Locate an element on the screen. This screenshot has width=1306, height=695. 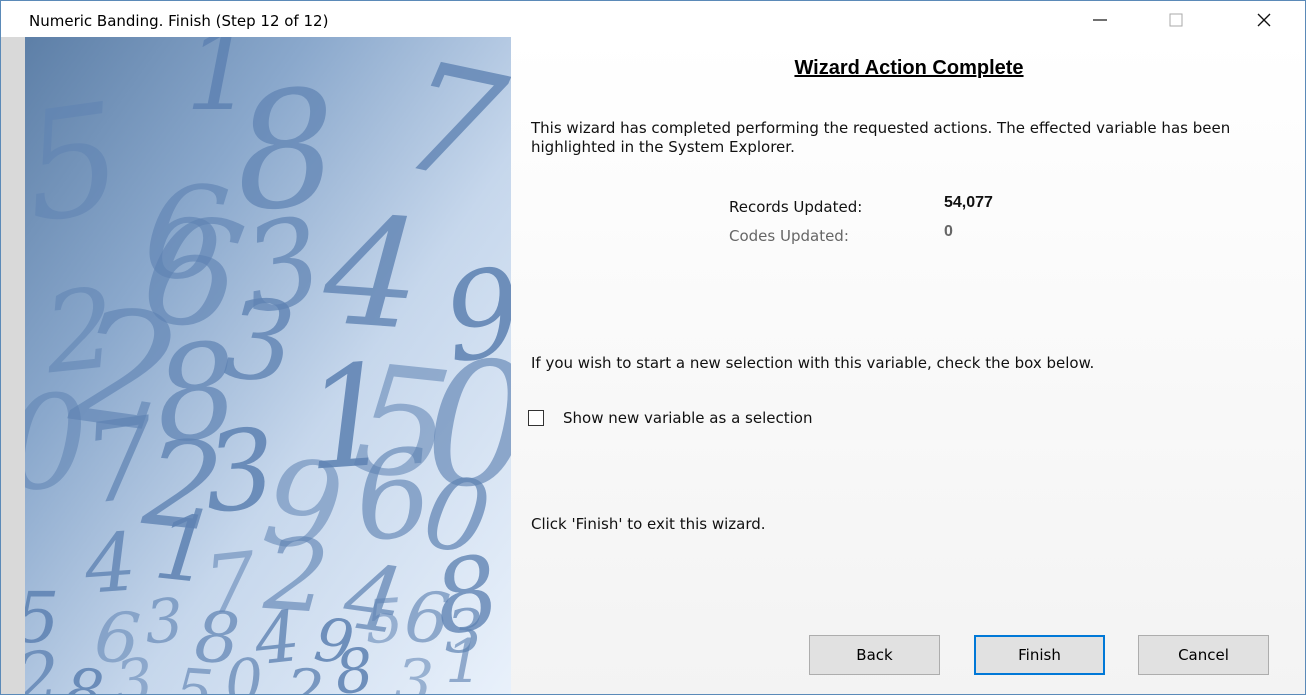
close-button is located at coordinates (1264, 20).